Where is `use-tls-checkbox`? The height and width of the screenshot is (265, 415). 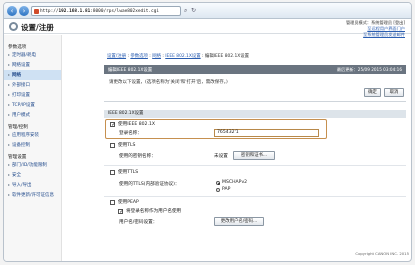
use-tls-checkbox is located at coordinates (112, 145).